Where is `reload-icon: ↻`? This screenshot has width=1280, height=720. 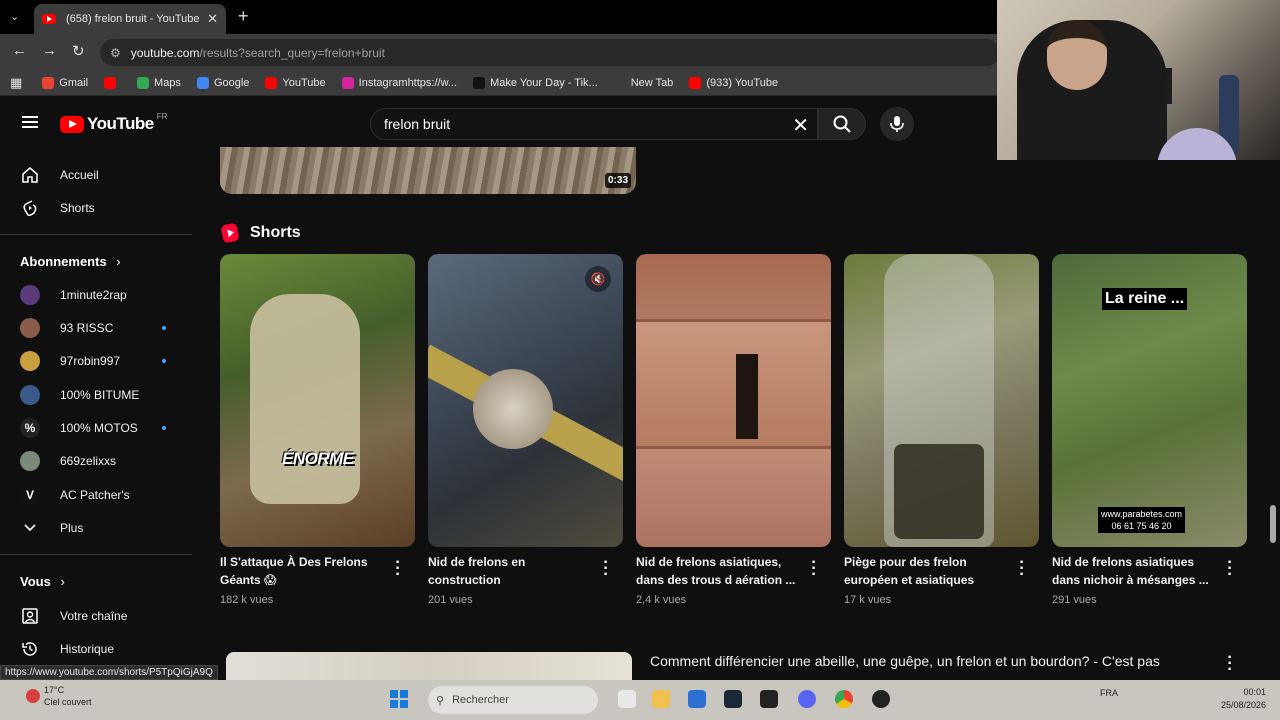 reload-icon: ↻ is located at coordinates (78, 51).